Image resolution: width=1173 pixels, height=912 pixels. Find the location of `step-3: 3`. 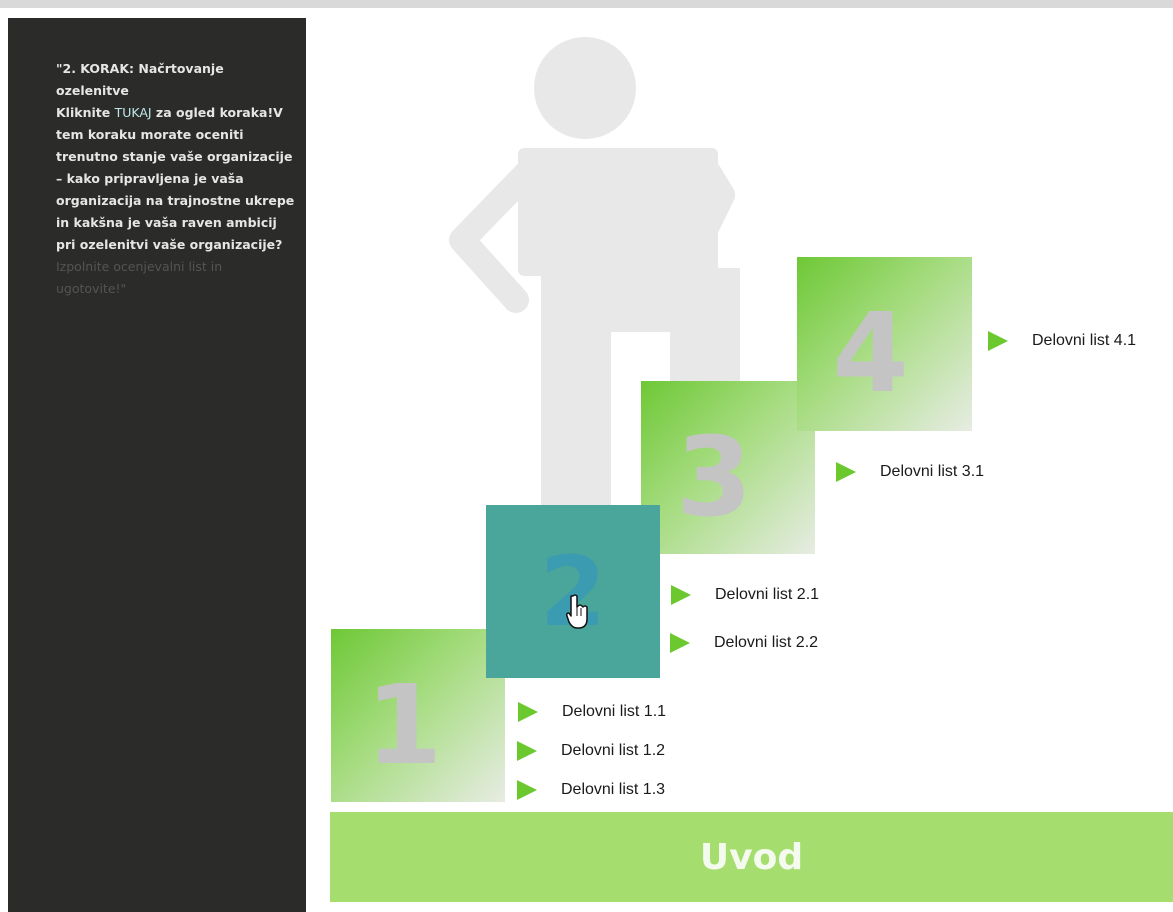

step-3: 3 is located at coordinates (728, 467).